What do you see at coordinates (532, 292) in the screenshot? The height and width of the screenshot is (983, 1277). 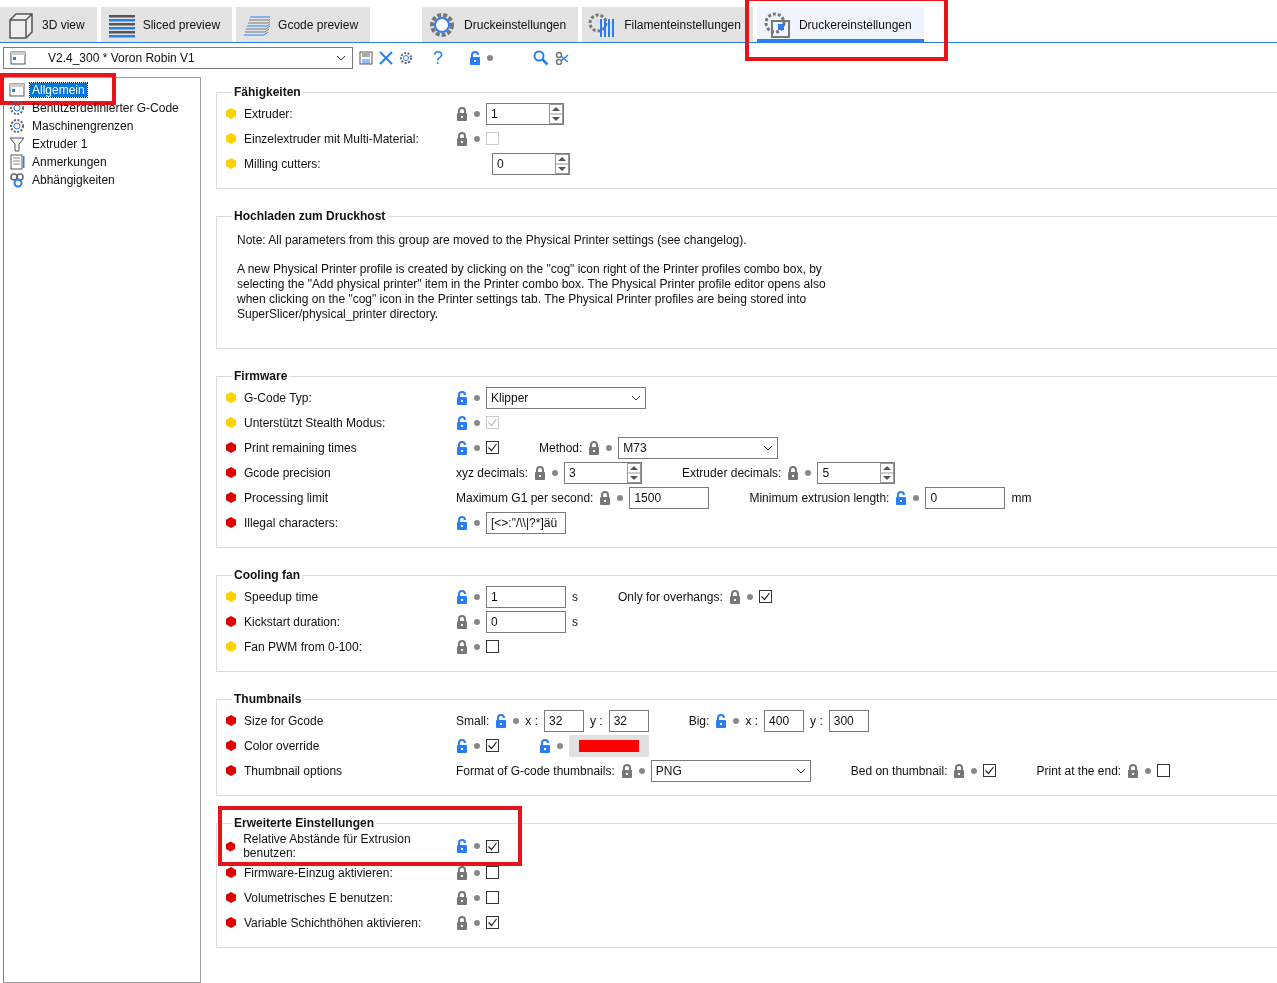 I see `info-text: A new Physical Printer profile is created by clicking on the "cog" icon right of the Printer profiles combo box, by selecting the "Add physical printer" item in the Printer combo box. The Physical Printer profile editor opens also when clicking on the "cog" icon in the Printer settings tab. The Physical Printer profiles are being stored into SuperSlicer/physical_printer directory.` at bounding box center [532, 292].